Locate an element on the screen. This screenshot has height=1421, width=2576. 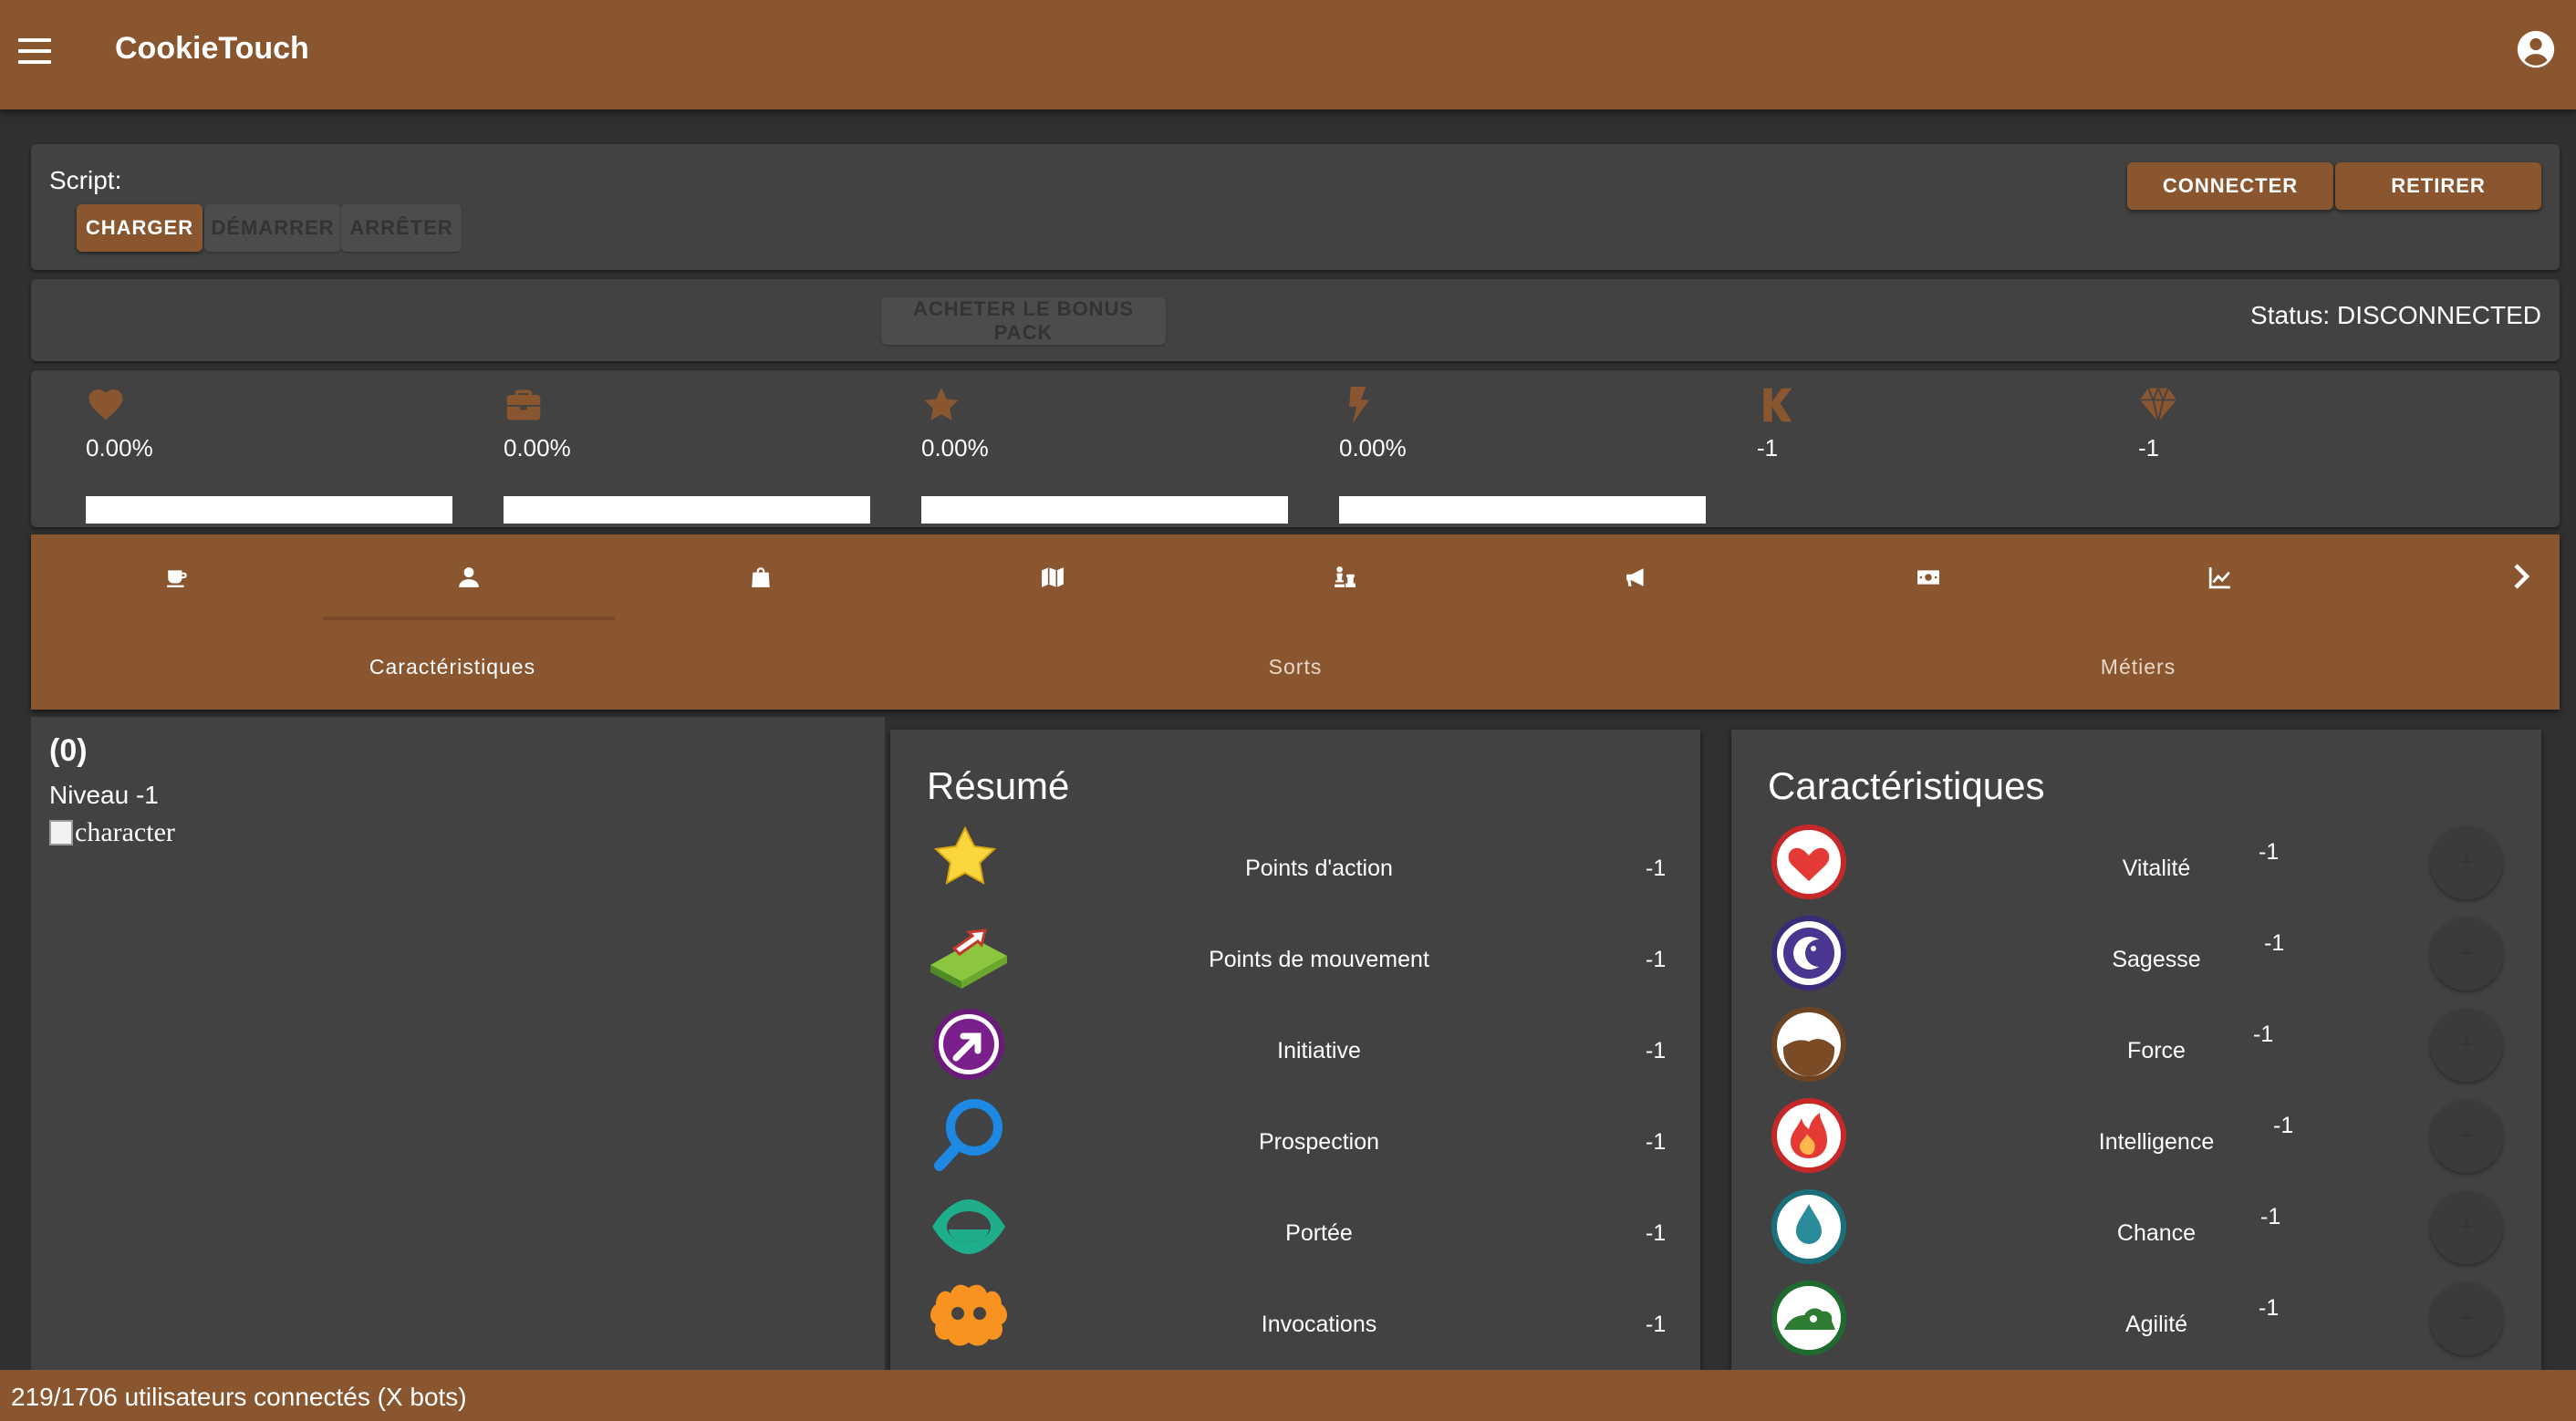
tab-caracteristiques: Caractéristiques is located at coordinates (453, 667).